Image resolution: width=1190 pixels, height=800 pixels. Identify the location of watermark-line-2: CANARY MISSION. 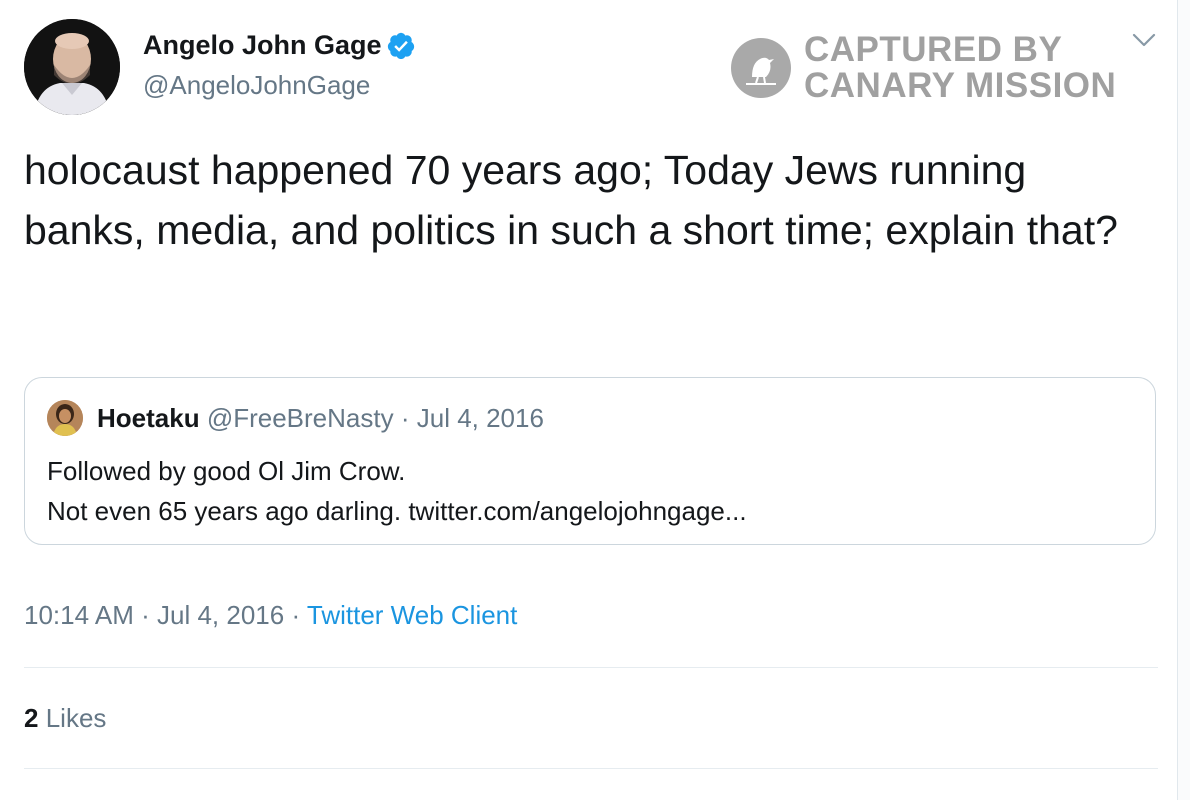
(960, 85).